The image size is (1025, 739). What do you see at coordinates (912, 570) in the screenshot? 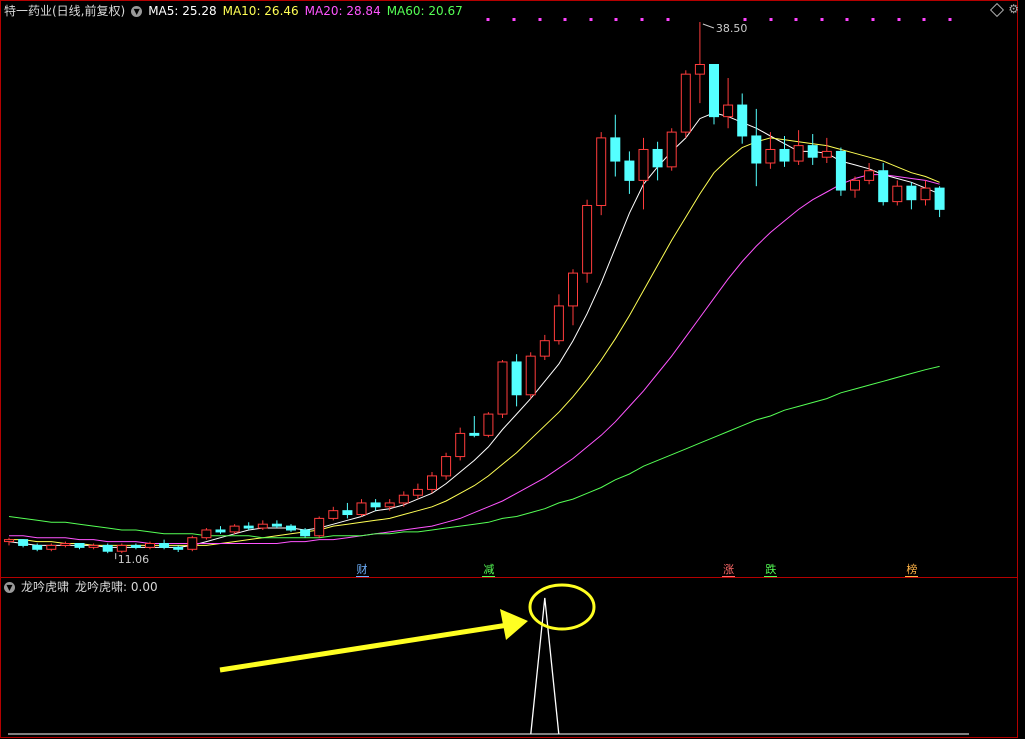
I see `event-tag: 榜` at bounding box center [912, 570].